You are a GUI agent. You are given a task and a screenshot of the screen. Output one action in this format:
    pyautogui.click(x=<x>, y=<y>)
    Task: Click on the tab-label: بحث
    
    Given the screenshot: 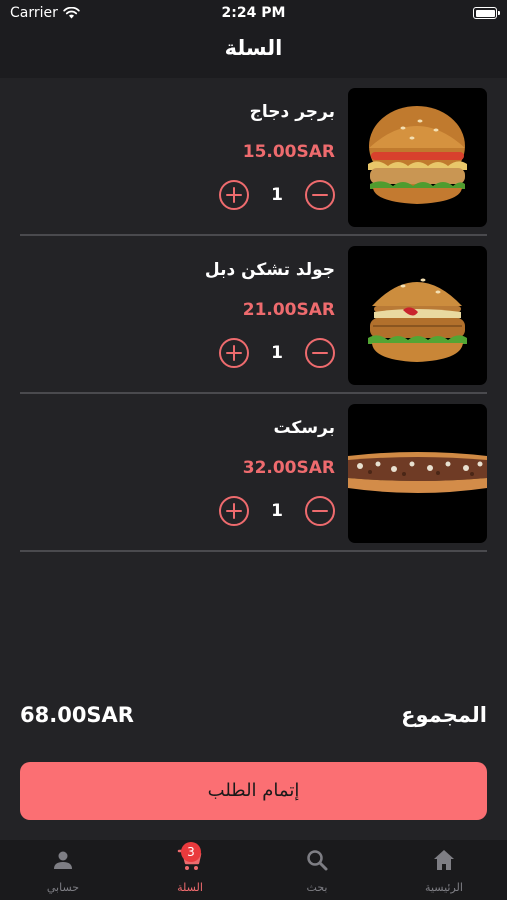 What is the action you would take?
    pyautogui.click(x=317, y=887)
    